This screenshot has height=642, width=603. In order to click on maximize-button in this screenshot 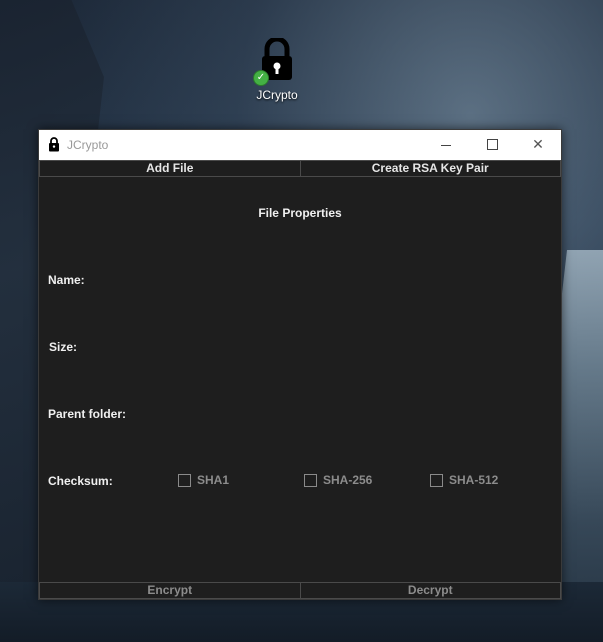, I will do `click(492, 145)`.